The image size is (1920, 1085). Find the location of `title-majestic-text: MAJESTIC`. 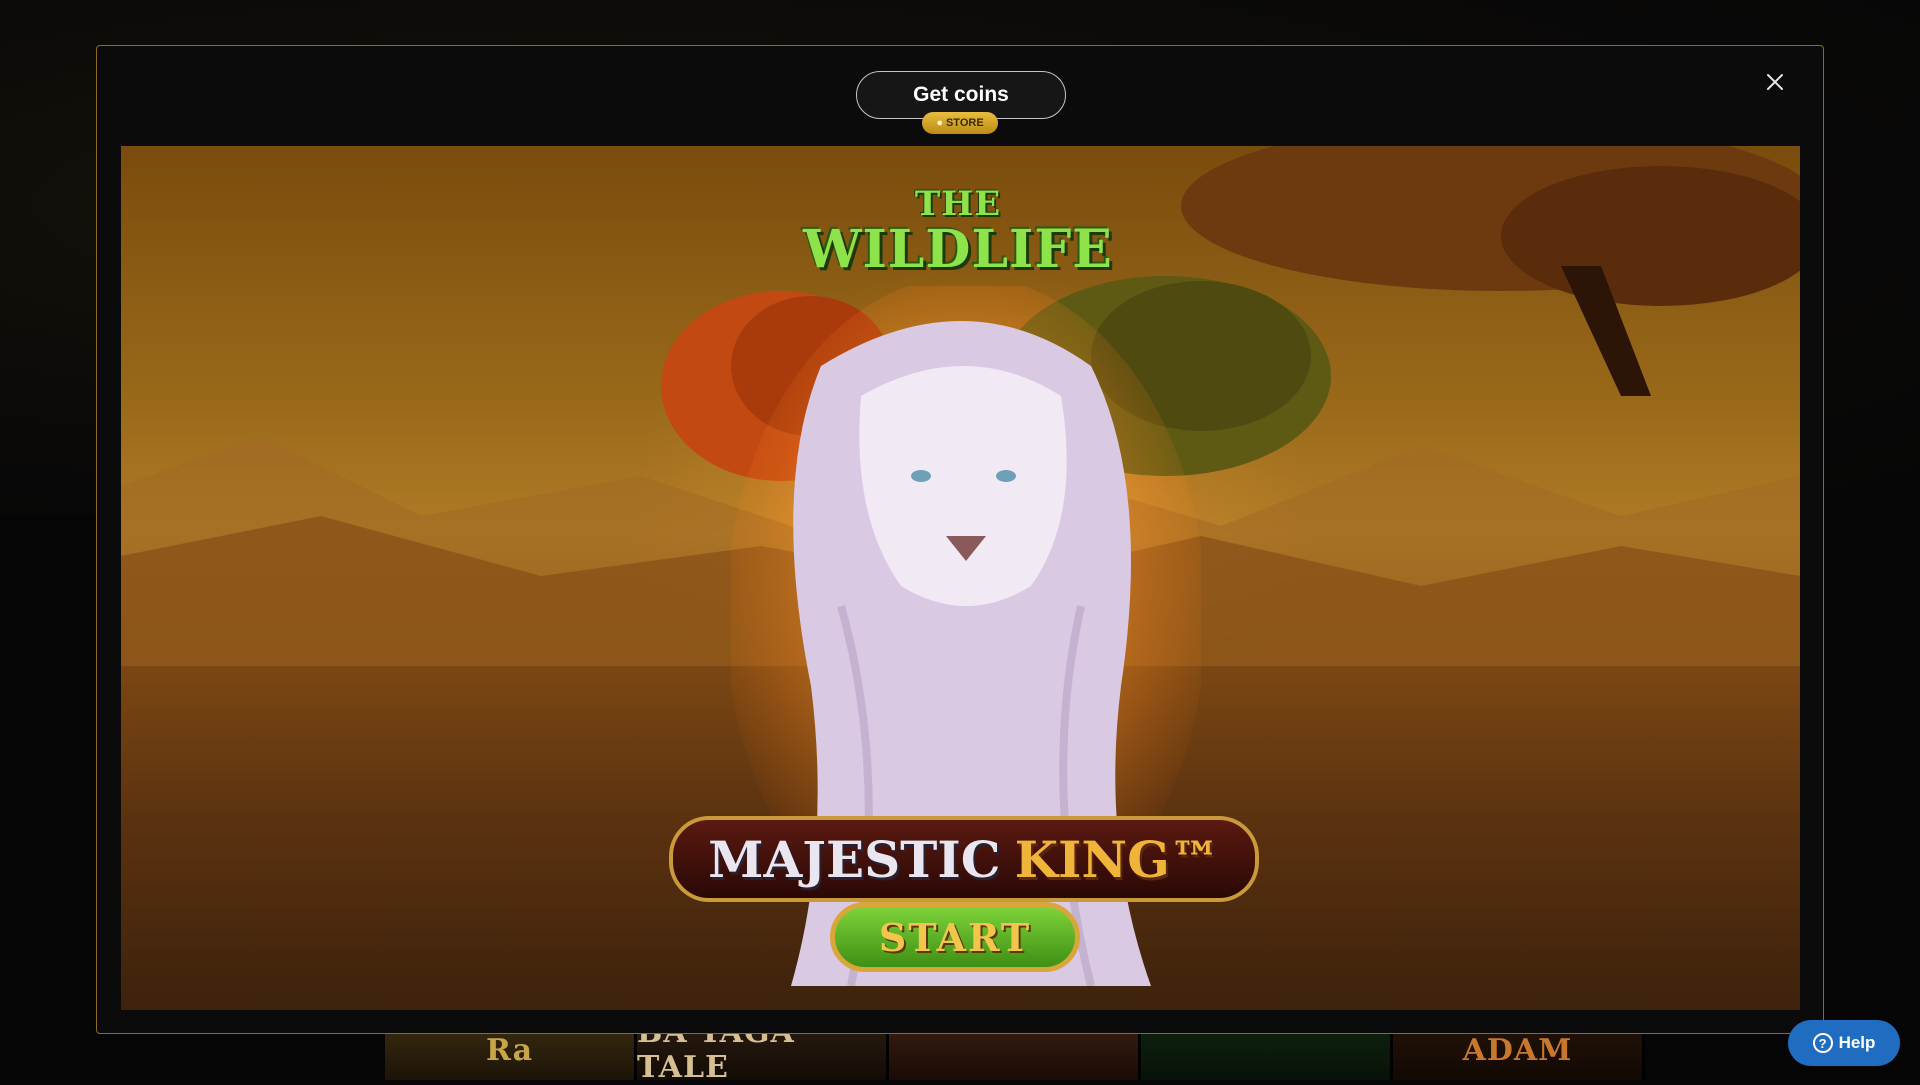

title-majestic-text: MAJESTIC is located at coordinates (854, 859).